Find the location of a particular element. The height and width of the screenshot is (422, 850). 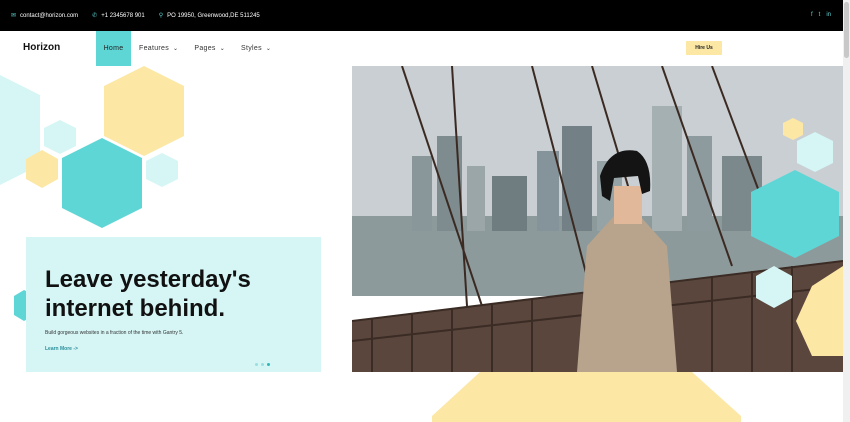

nav-item-styles: Styles ⌄ is located at coordinates (256, 48).